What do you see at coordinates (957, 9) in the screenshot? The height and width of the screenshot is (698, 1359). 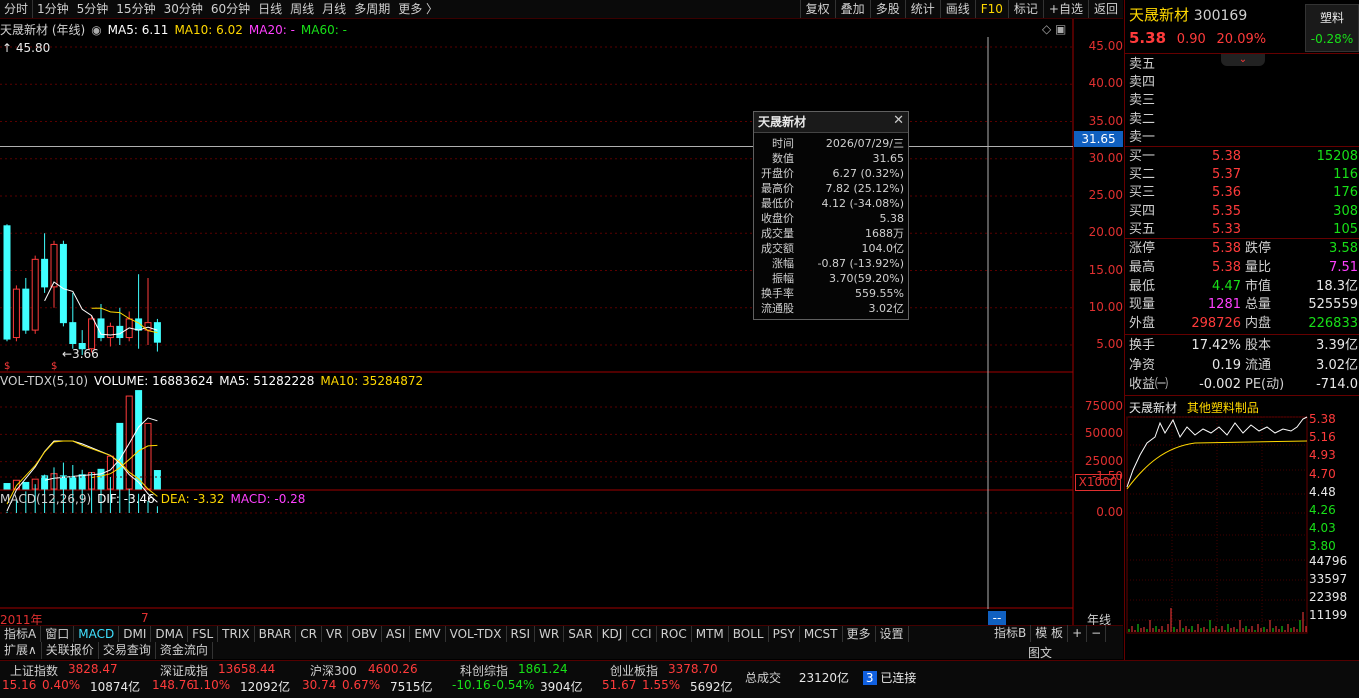 I see `tool-button: 画线` at bounding box center [957, 9].